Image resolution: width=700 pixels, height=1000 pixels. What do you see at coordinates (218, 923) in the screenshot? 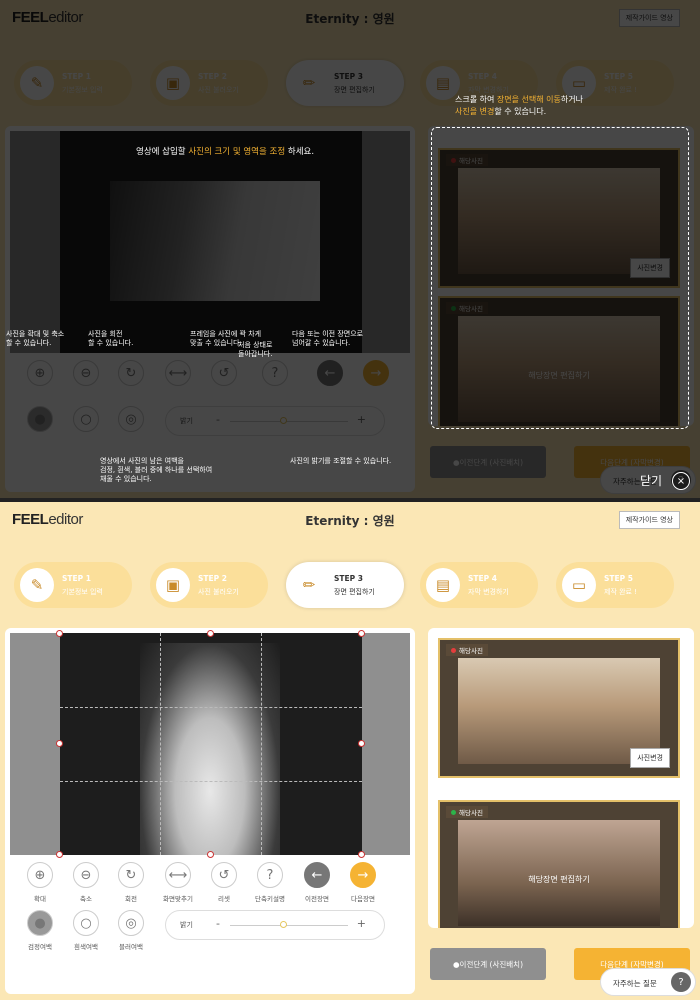
I see `brightness-minus: -` at bounding box center [218, 923].